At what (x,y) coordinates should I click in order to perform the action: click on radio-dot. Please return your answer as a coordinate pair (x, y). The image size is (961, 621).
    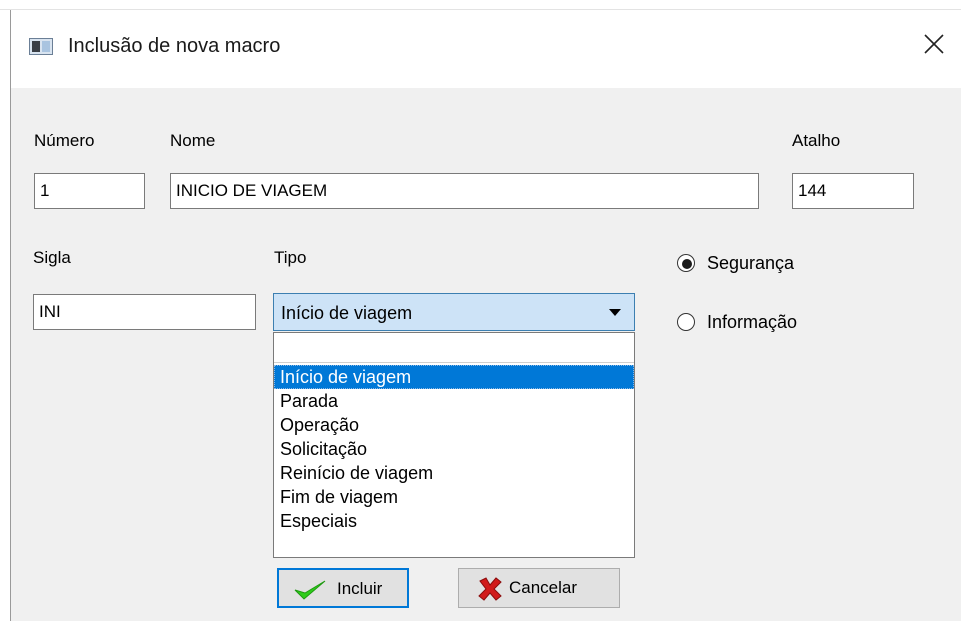
    Looking at the image, I should click on (687, 264).